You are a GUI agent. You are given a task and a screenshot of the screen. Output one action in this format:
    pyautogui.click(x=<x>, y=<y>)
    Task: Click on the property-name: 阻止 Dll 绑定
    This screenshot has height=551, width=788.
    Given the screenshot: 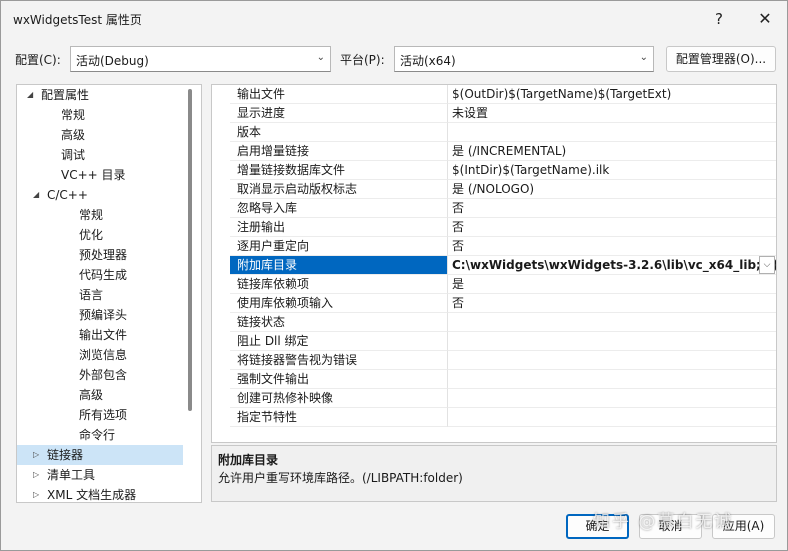 What is the action you would take?
    pyautogui.click(x=339, y=341)
    